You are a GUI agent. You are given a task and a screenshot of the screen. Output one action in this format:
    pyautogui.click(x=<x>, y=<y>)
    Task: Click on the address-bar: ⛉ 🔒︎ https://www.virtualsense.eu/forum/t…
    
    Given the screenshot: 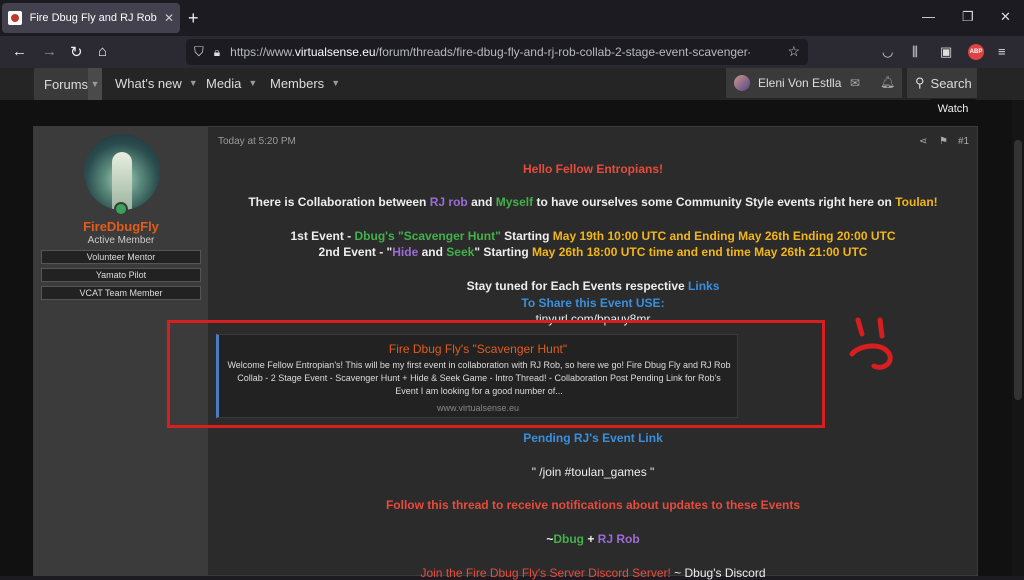 What is the action you would take?
    pyautogui.click(x=497, y=52)
    